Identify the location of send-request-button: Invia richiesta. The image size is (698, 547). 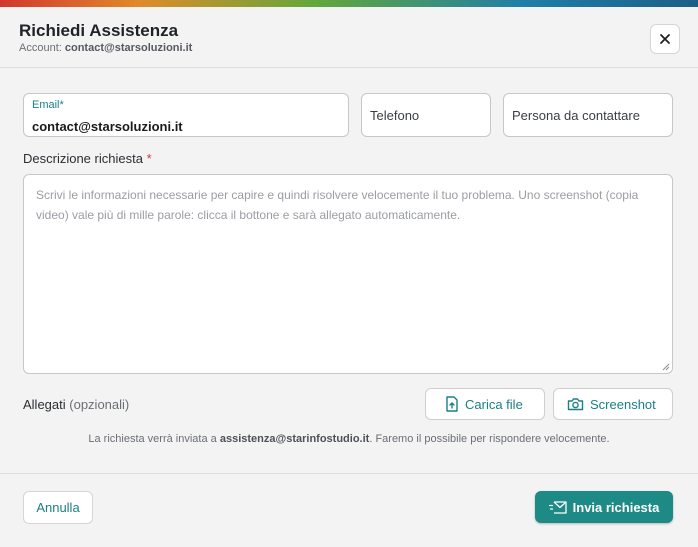
(604, 507).